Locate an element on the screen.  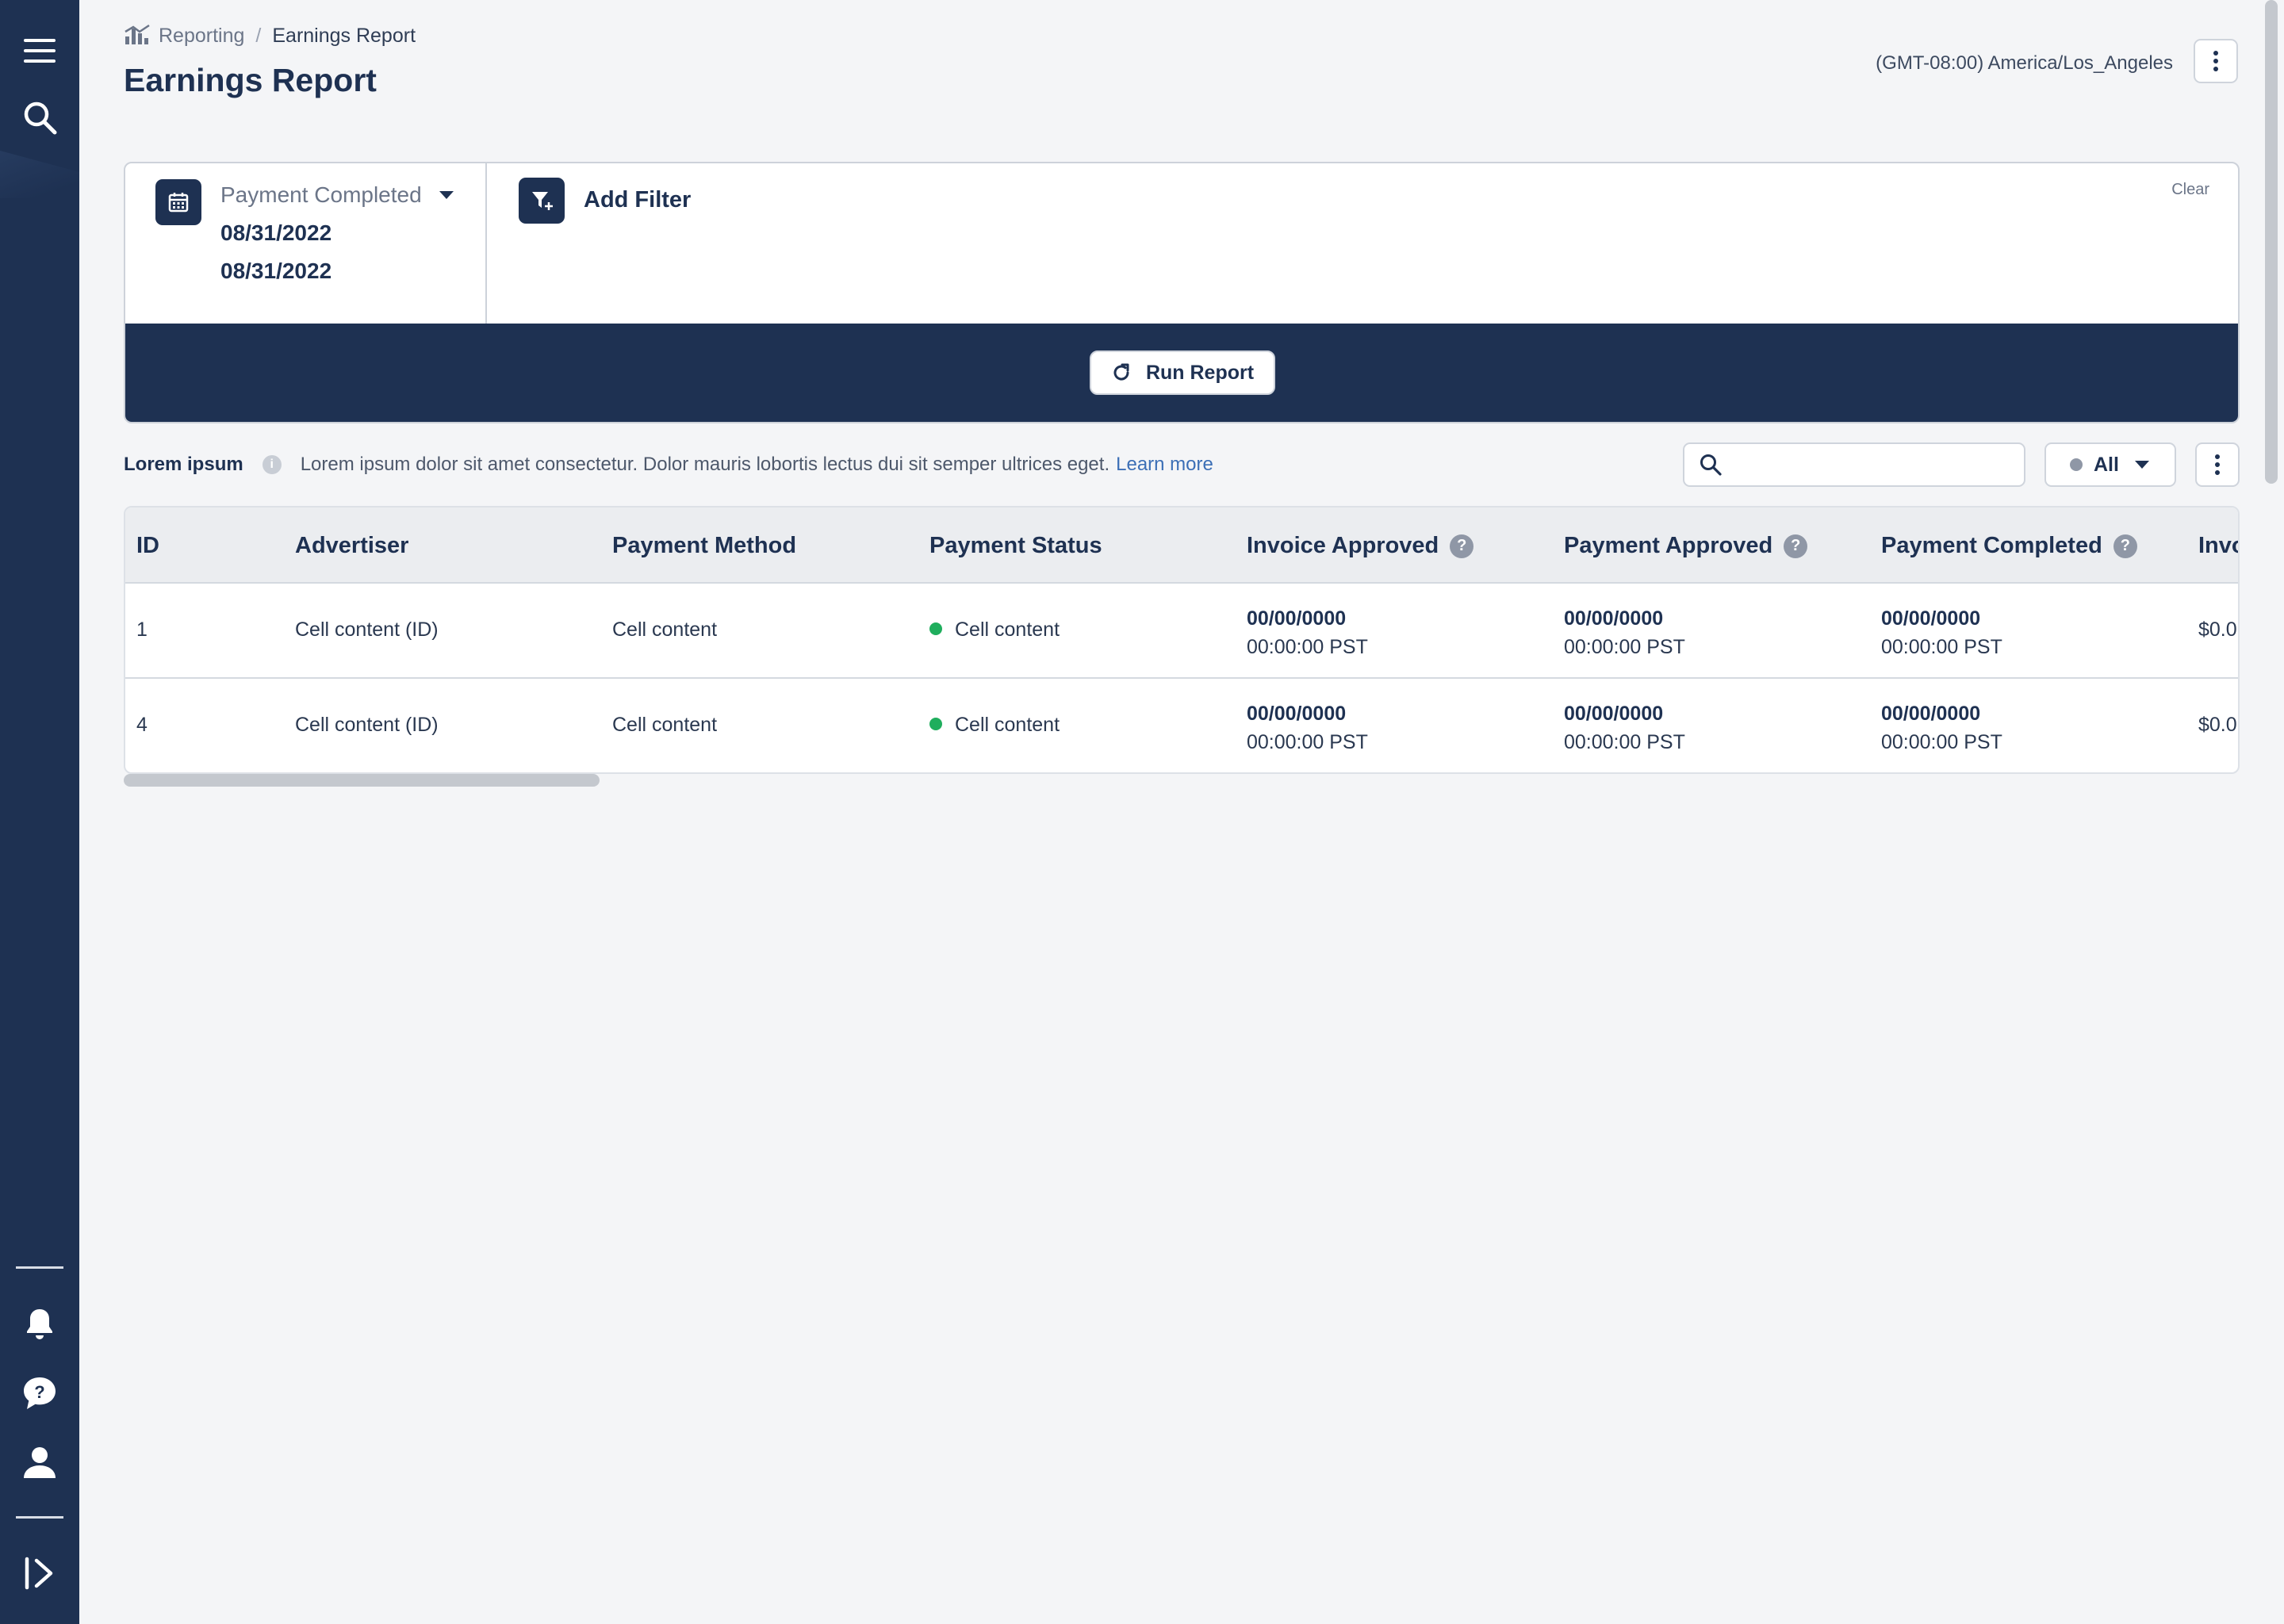
left-nav-rail: ? is located at coordinates (39, 812).